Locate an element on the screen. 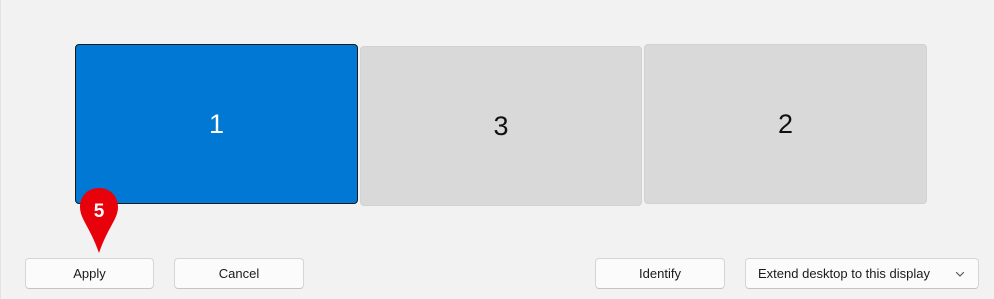  chevron-down-icon is located at coordinates (960, 274).